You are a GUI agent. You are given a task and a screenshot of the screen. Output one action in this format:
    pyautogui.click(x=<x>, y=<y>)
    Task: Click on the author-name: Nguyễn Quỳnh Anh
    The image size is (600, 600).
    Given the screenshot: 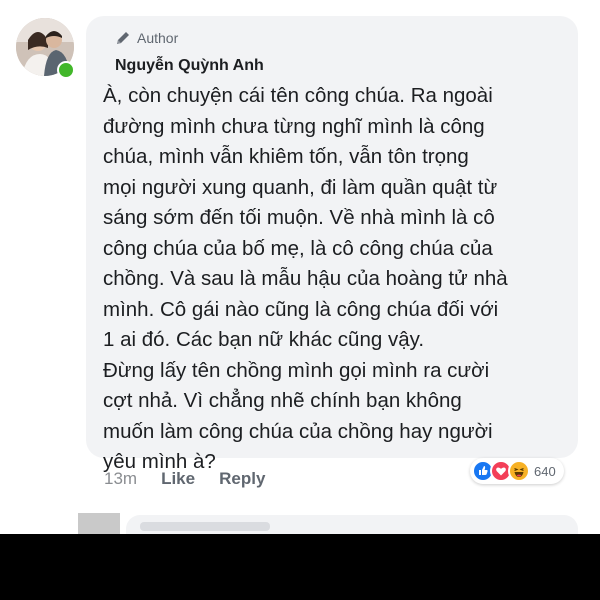 What is the action you would take?
    pyautogui.click(x=339, y=66)
    